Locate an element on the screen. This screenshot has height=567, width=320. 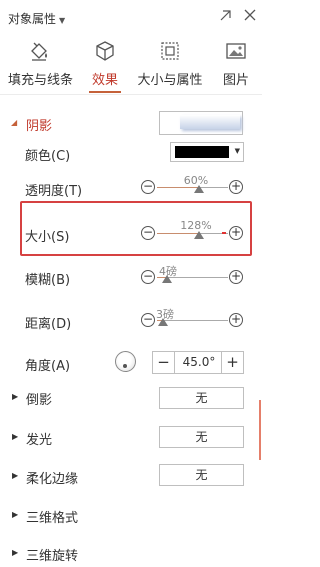
color-label: 颜色(C) is located at coordinates (48, 156).